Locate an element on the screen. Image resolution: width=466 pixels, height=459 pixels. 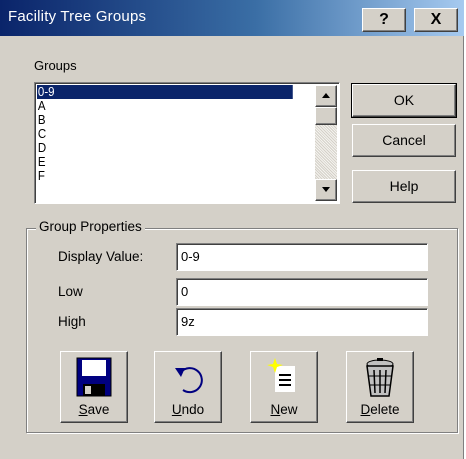
list-item: D is located at coordinates (165, 148).